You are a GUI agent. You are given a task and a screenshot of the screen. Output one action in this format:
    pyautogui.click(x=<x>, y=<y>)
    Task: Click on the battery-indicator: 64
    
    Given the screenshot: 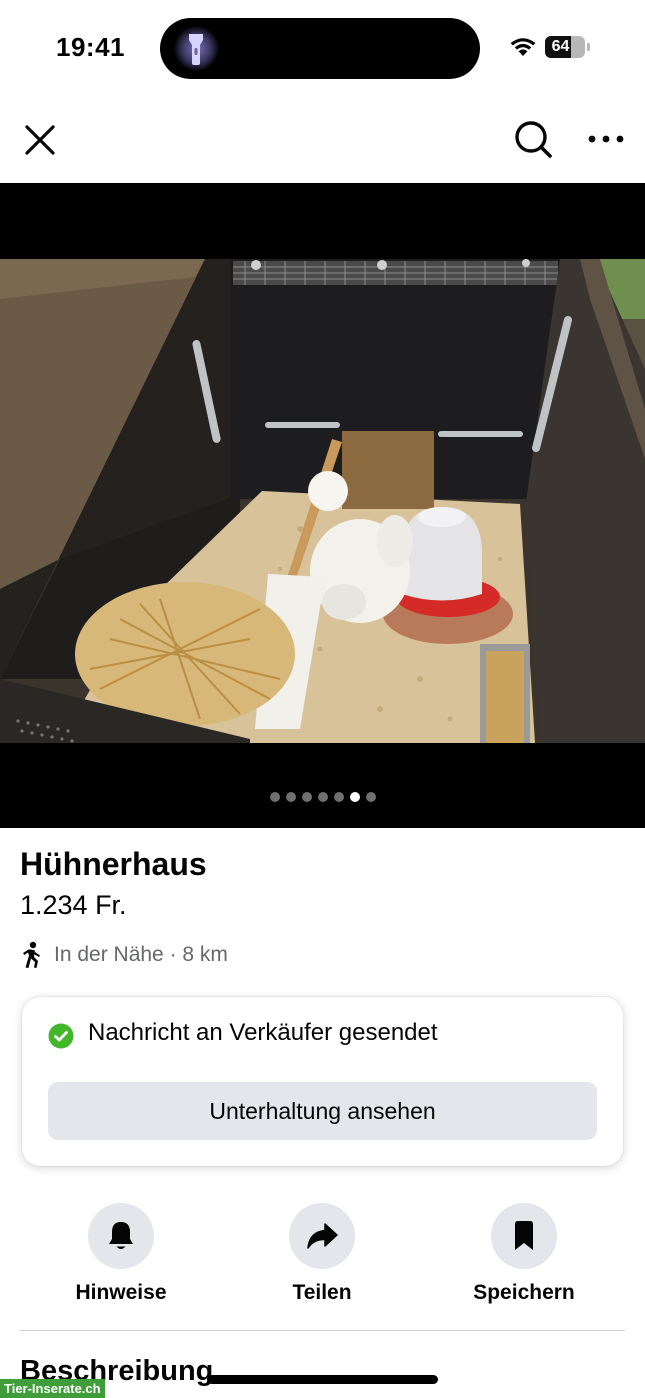 What is the action you would take?
    pyautogui.click(x=565, y=47)
    